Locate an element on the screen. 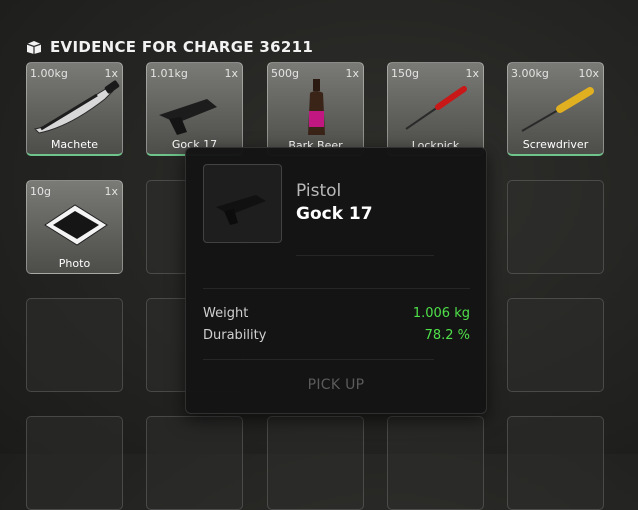 The width and height of the screenshot is (638, 510). photo-icon is located at coordinates (76, 225).